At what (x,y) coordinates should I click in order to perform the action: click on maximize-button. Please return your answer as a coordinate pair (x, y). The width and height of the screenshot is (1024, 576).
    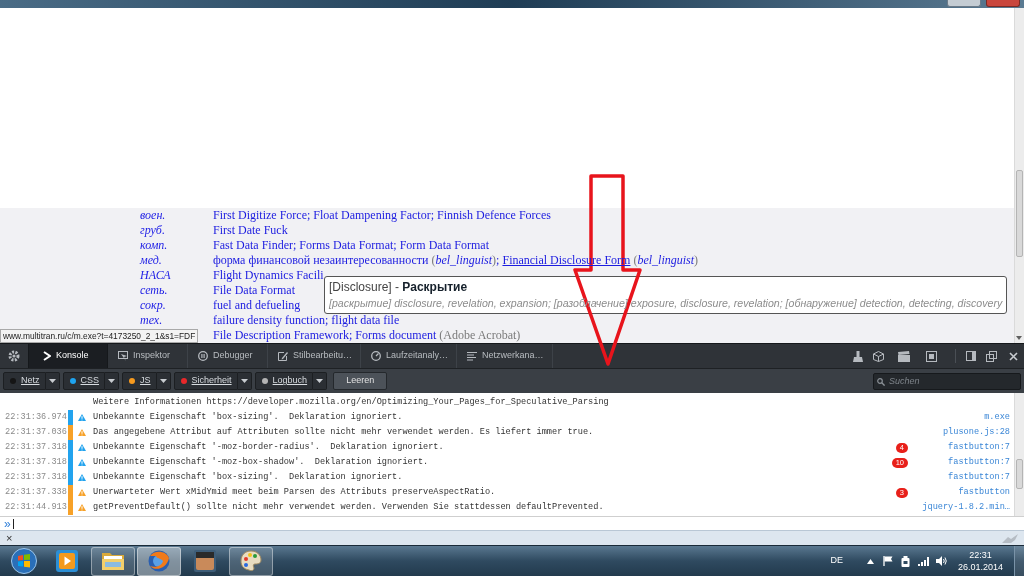
    Looking at the image, I should click on (964, 3).